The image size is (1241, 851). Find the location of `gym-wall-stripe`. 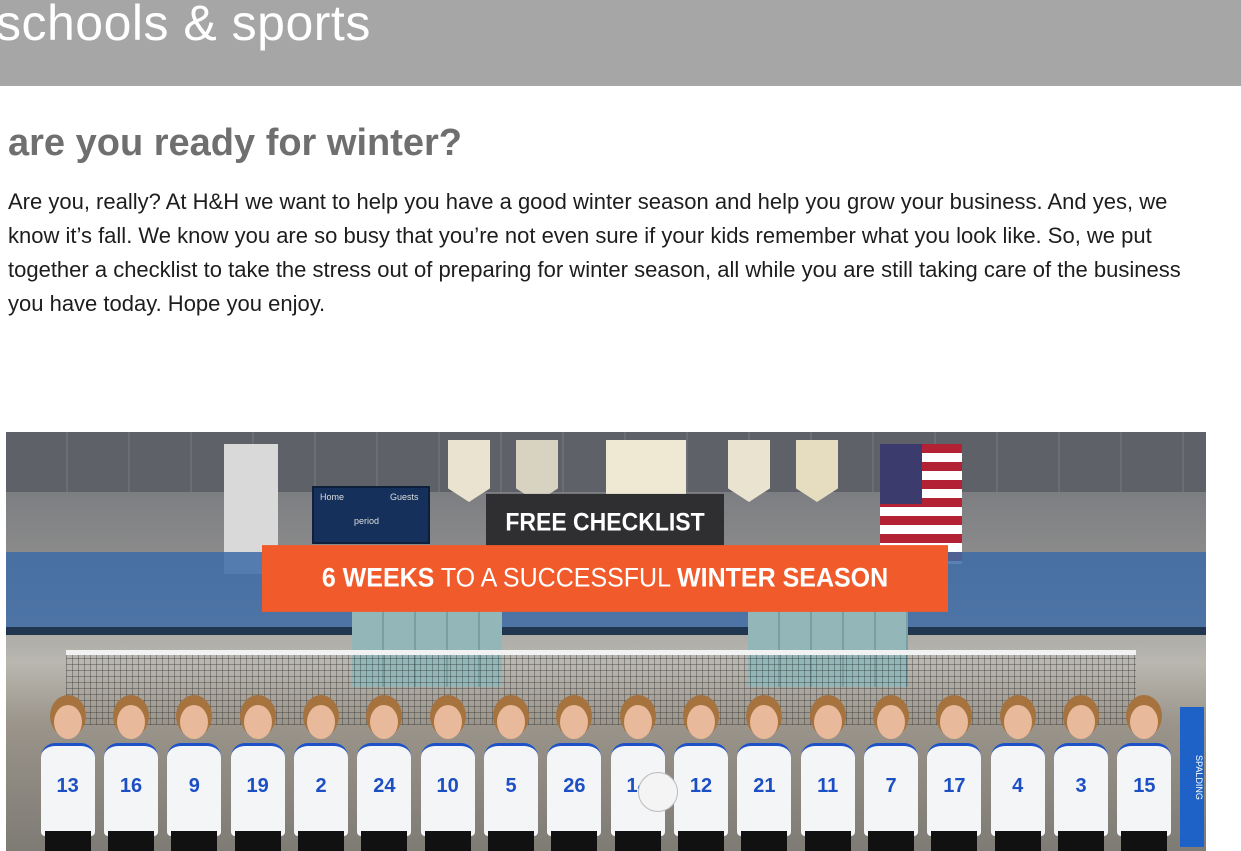

gym-wall-stripe is located at coordinates (606, 631).